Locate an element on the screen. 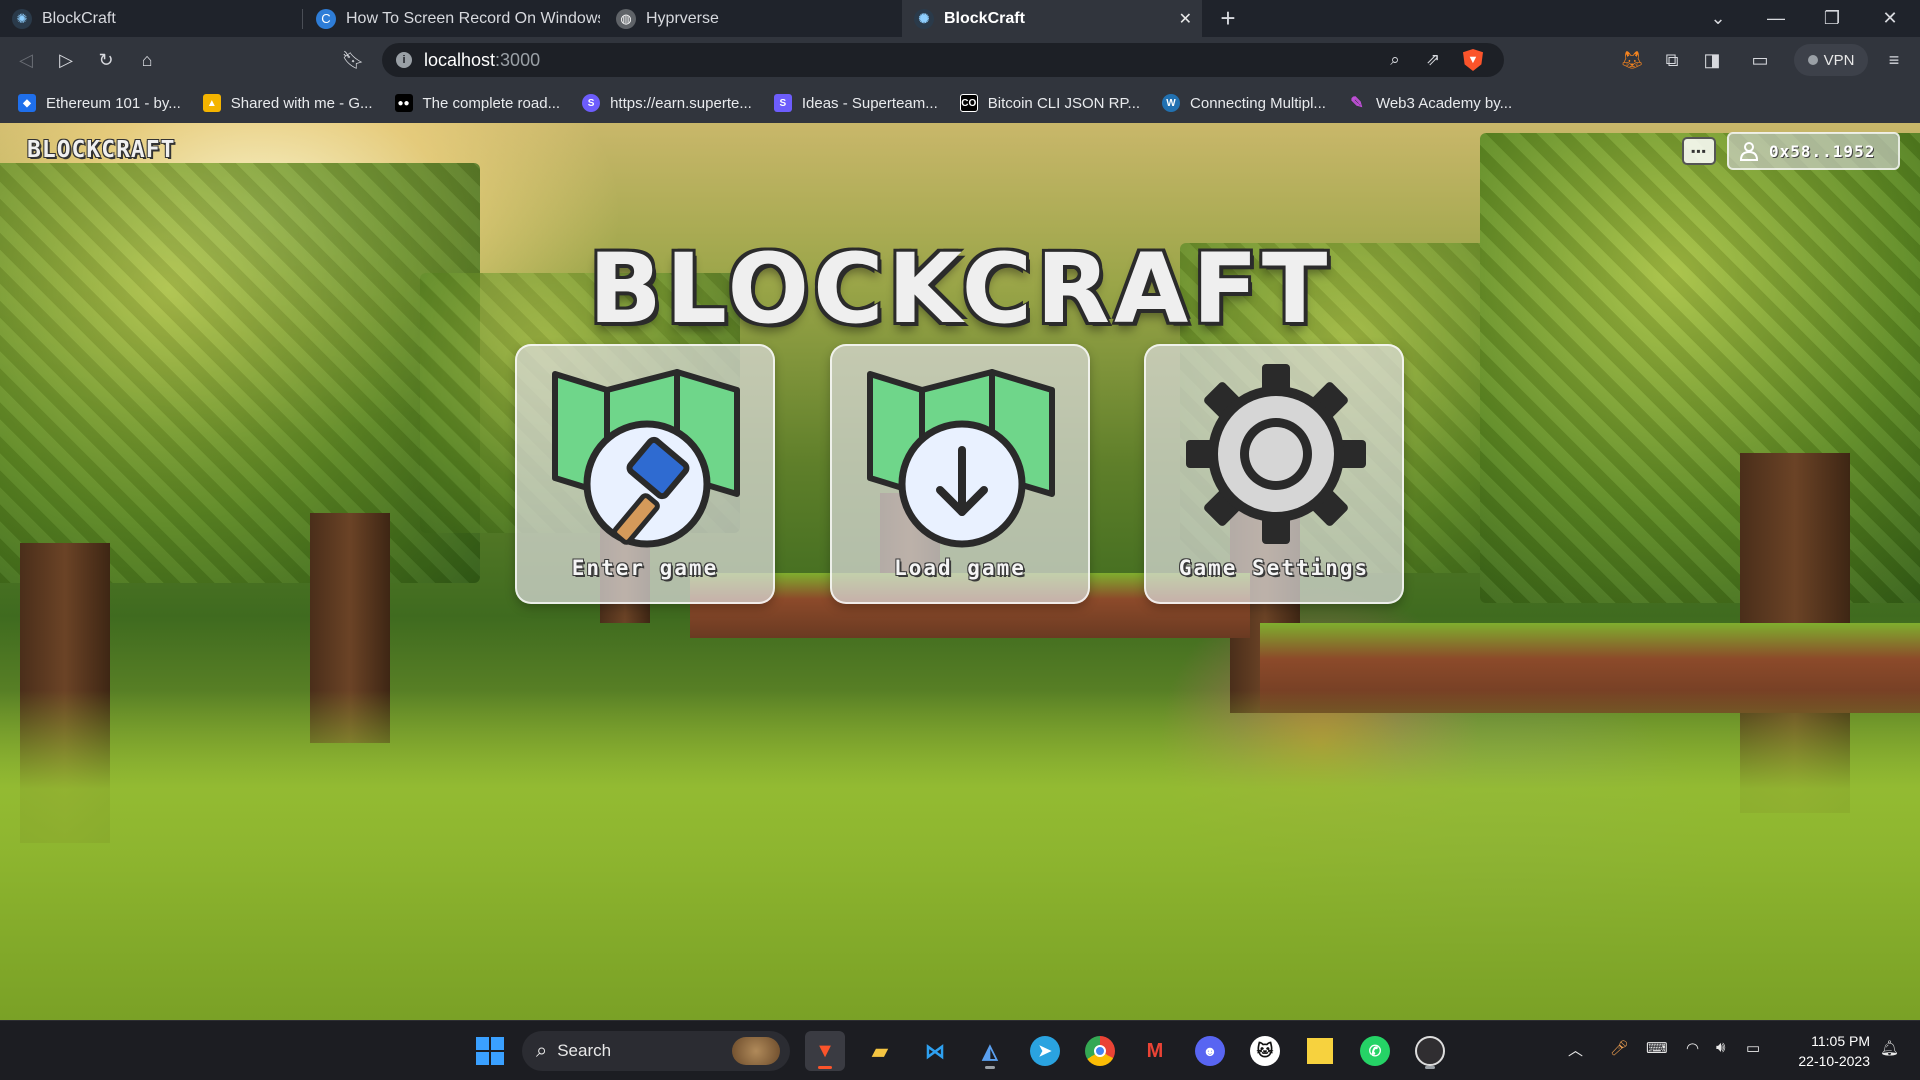  tab-label: How To Screen Record On Windows: A is located at coordinates (473, 18).